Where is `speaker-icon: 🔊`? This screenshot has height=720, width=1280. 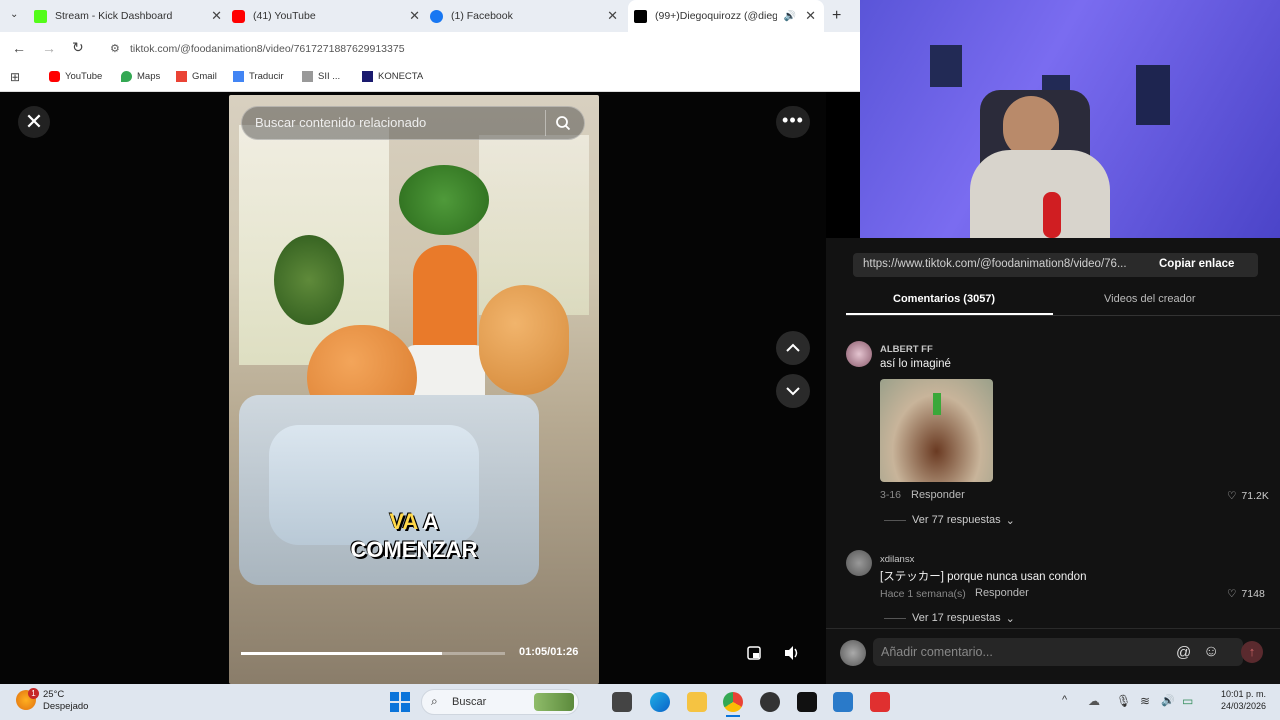 speaker-icon: 🔊 is located at coordinates (790, 16).